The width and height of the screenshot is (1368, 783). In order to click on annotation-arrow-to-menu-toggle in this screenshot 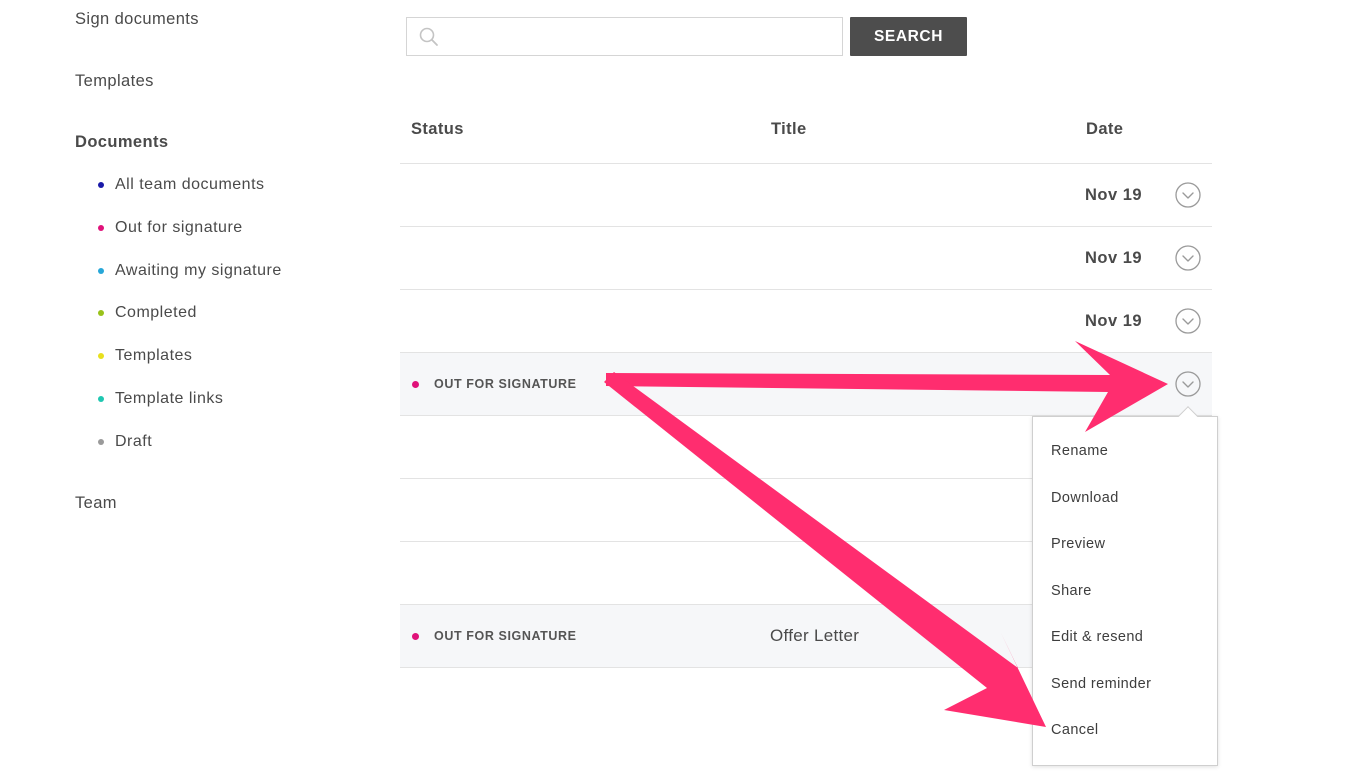, I will do `click(887, 386)`.